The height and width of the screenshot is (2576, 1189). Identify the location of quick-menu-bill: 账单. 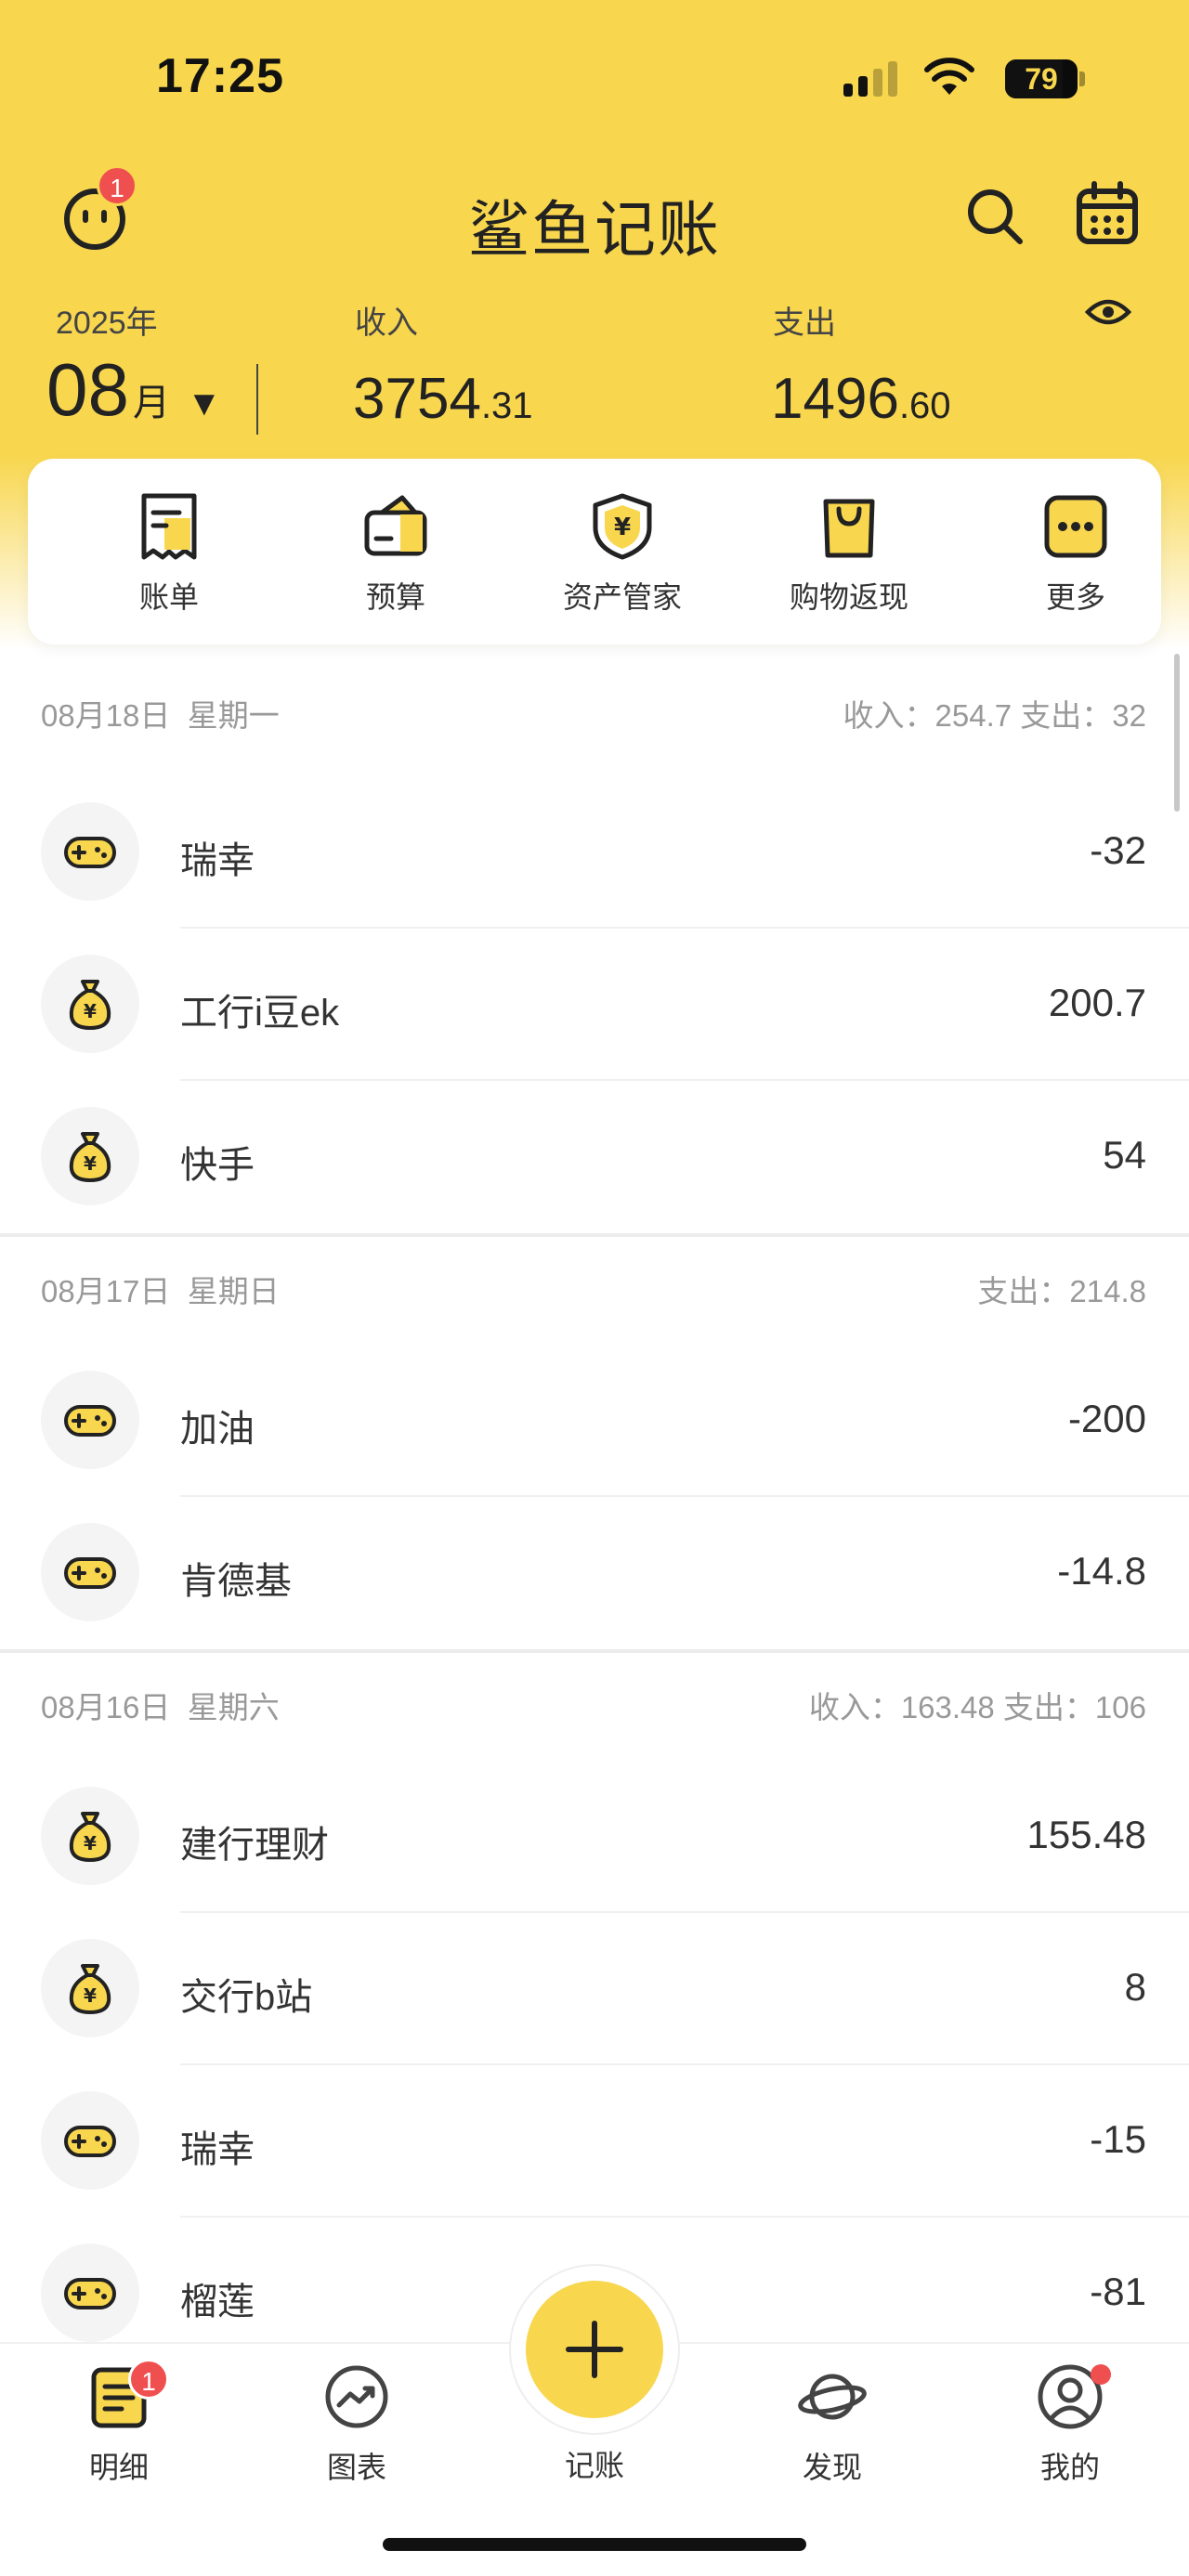
(169, 561).